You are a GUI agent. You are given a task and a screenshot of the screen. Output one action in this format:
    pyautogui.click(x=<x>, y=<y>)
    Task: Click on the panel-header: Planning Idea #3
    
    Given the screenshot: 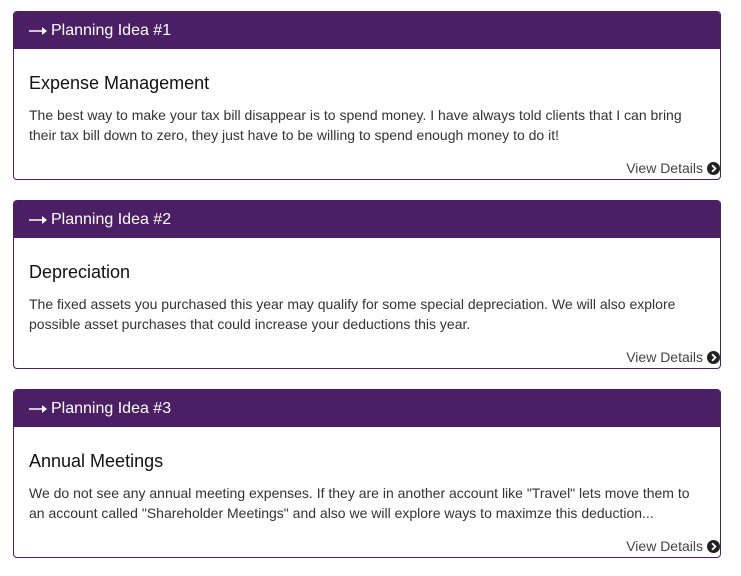 What is the action you would take?
    pyautogui.click(x=367, y=408)
    